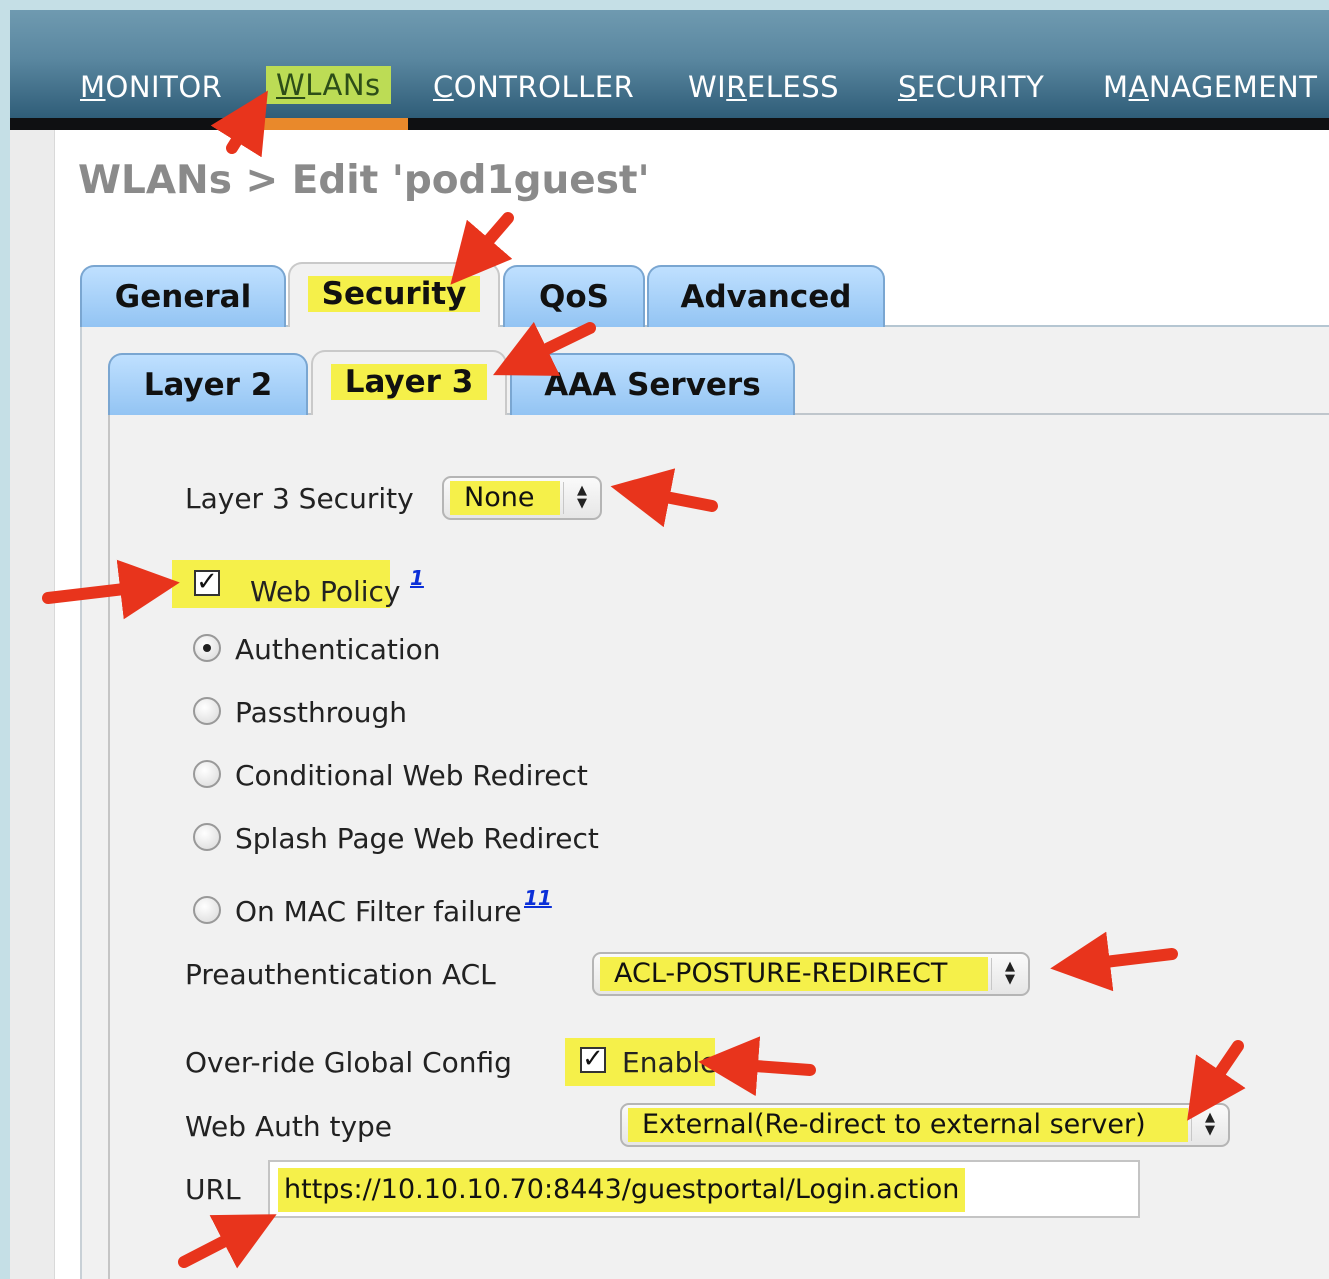 This screenshot has height=1279, width=1329. I want to click on arrow-preauth-acl, so click(1114, 961).